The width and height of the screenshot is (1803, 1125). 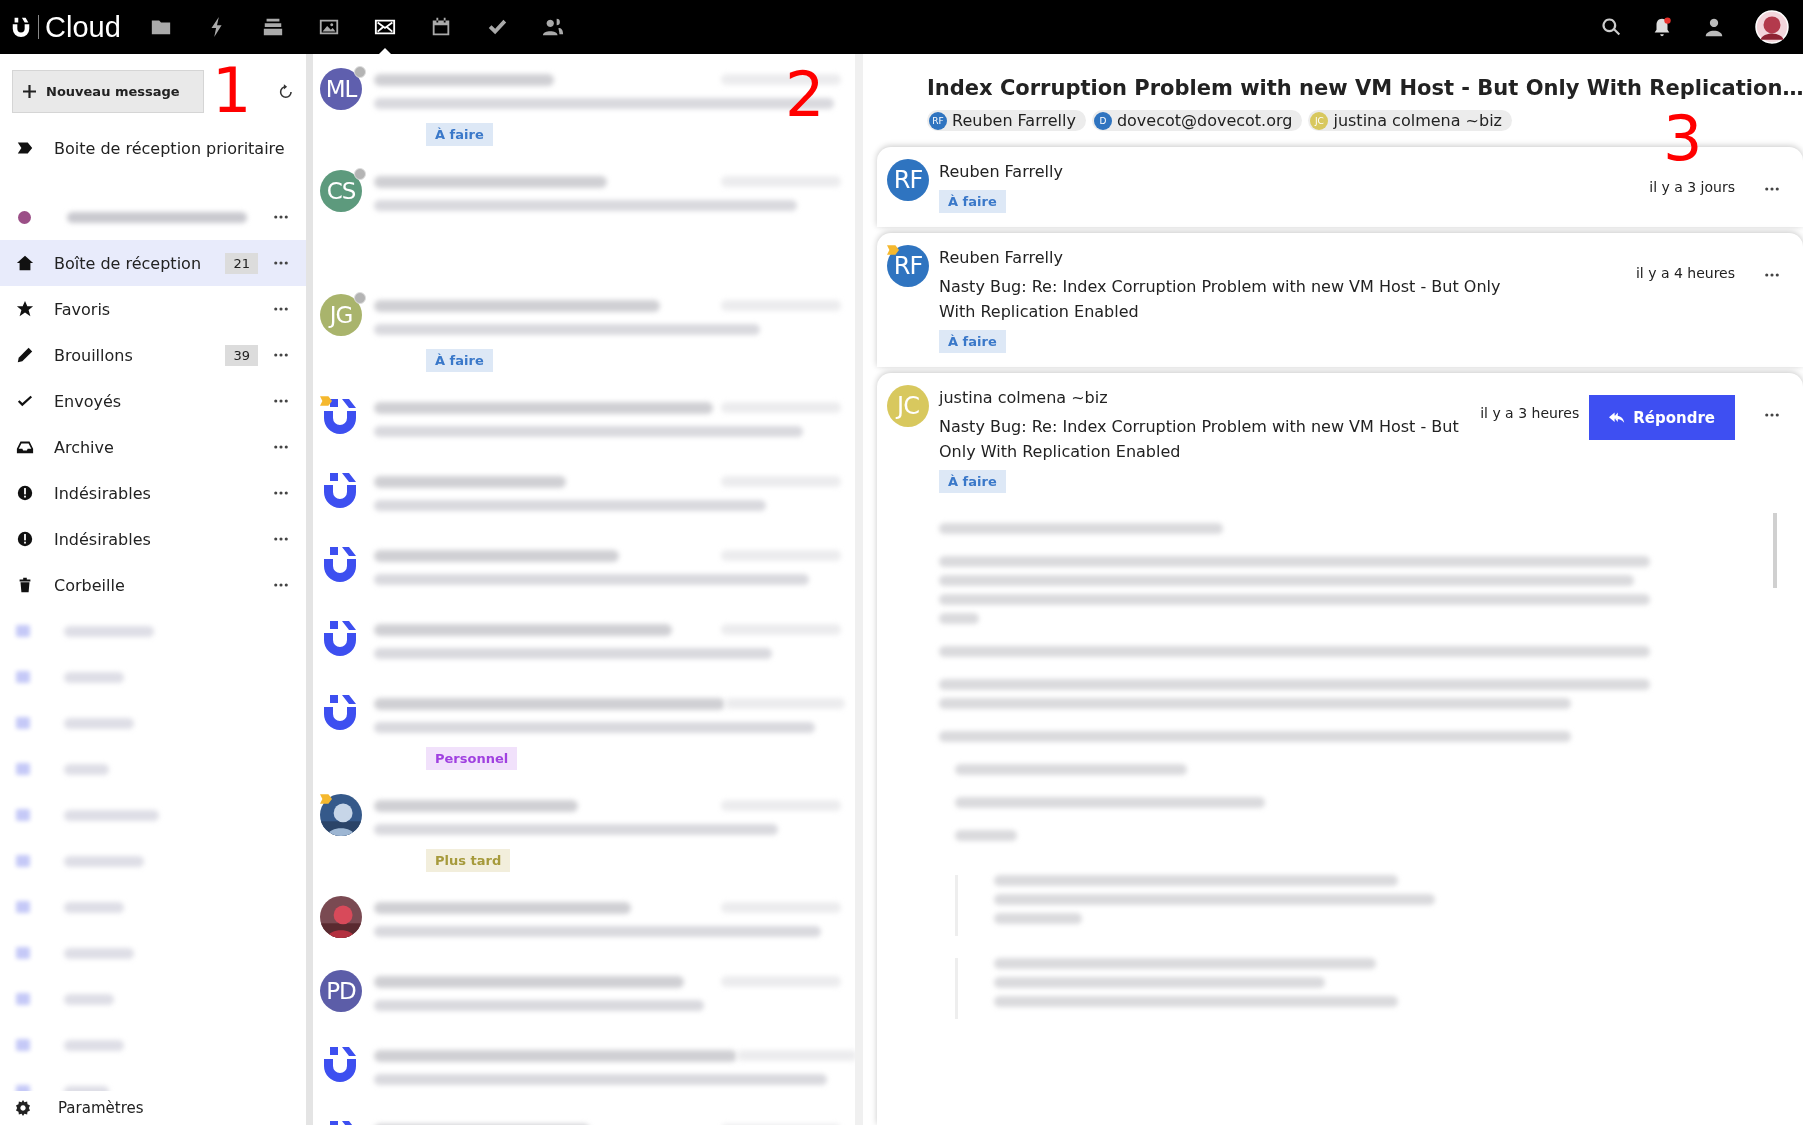 What do you see at coordinates (1611, 27) in the screenshot?
I see `search-icon` at bounding box center [1611, 27].